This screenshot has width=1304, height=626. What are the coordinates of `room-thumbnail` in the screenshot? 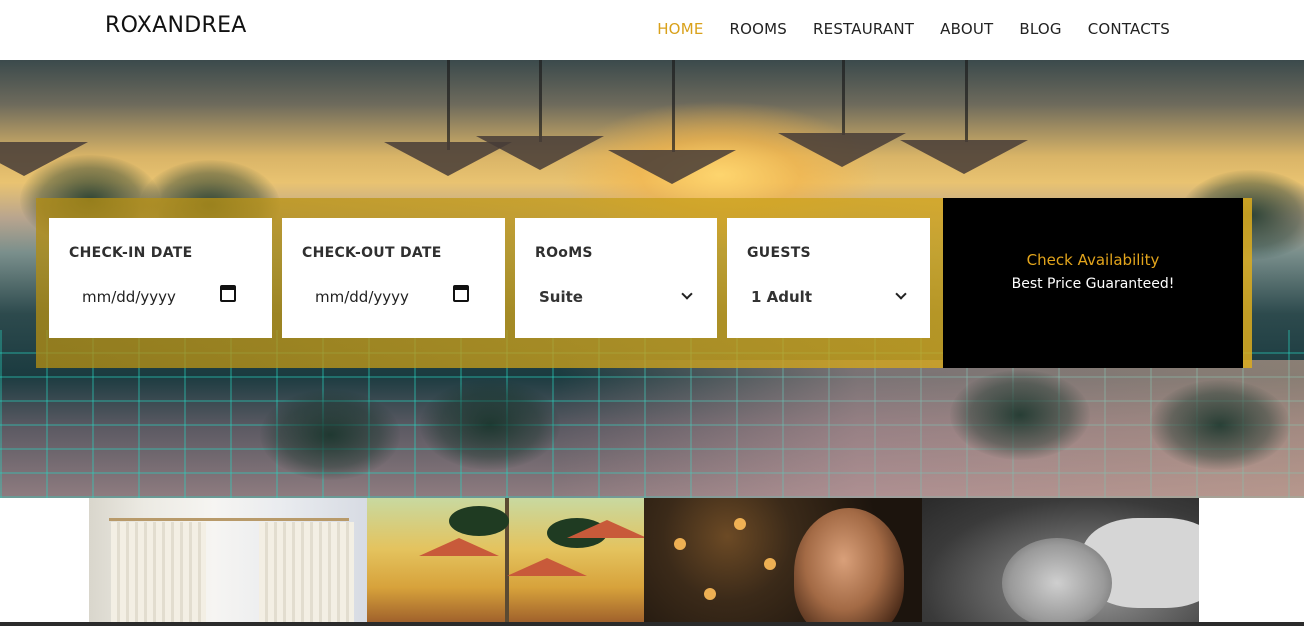 It's located at (228, 562).